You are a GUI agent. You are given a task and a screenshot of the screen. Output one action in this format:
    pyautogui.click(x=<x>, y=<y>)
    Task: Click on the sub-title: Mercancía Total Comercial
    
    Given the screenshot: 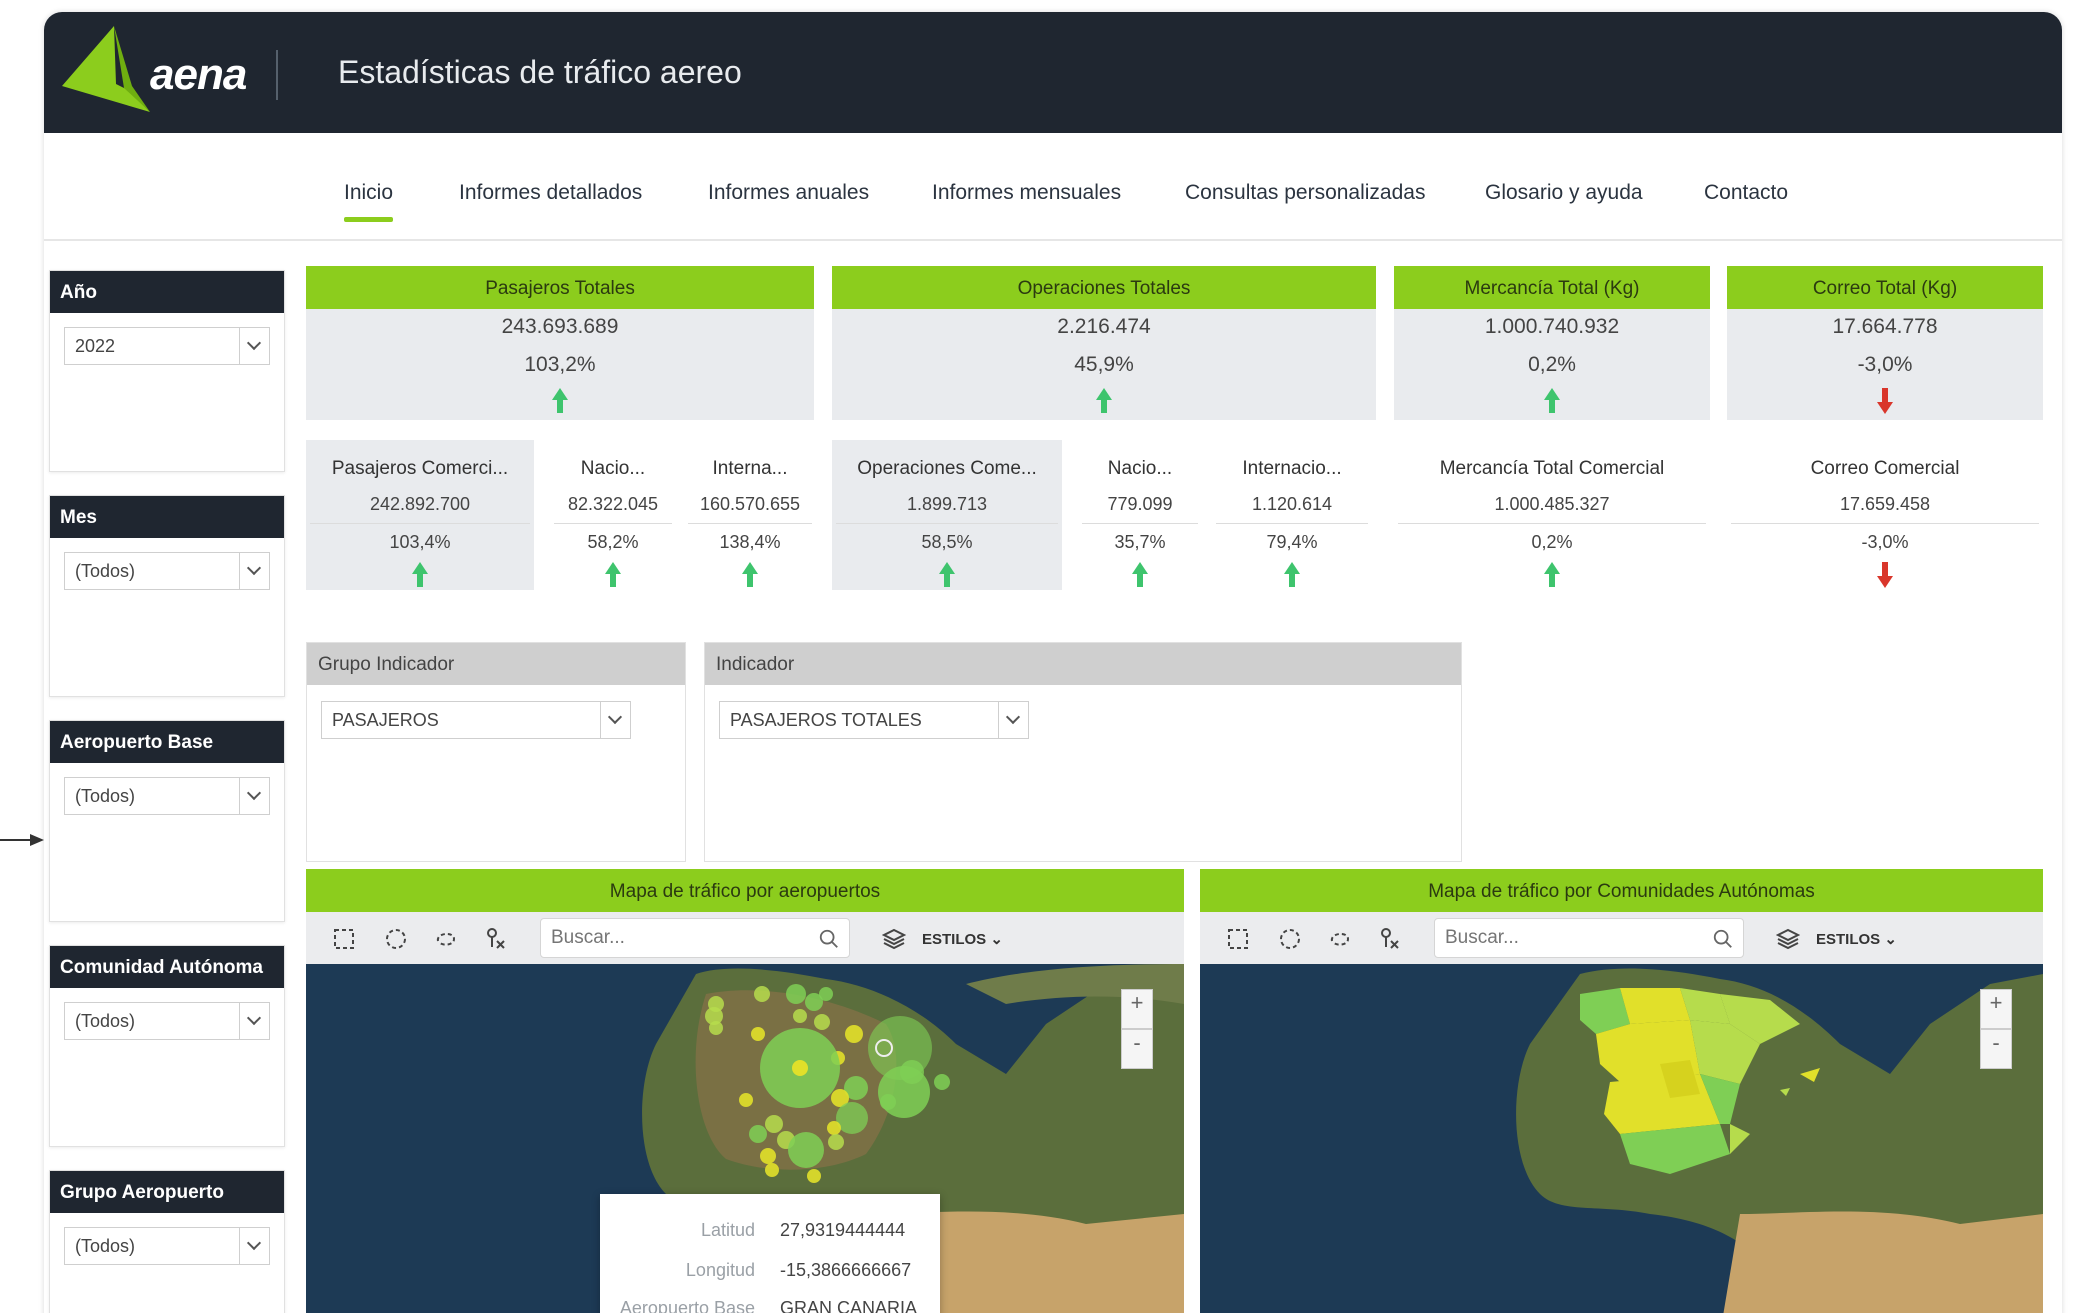 What is the action you would take?
    pyautogui.click(x=1552, y=468)
    